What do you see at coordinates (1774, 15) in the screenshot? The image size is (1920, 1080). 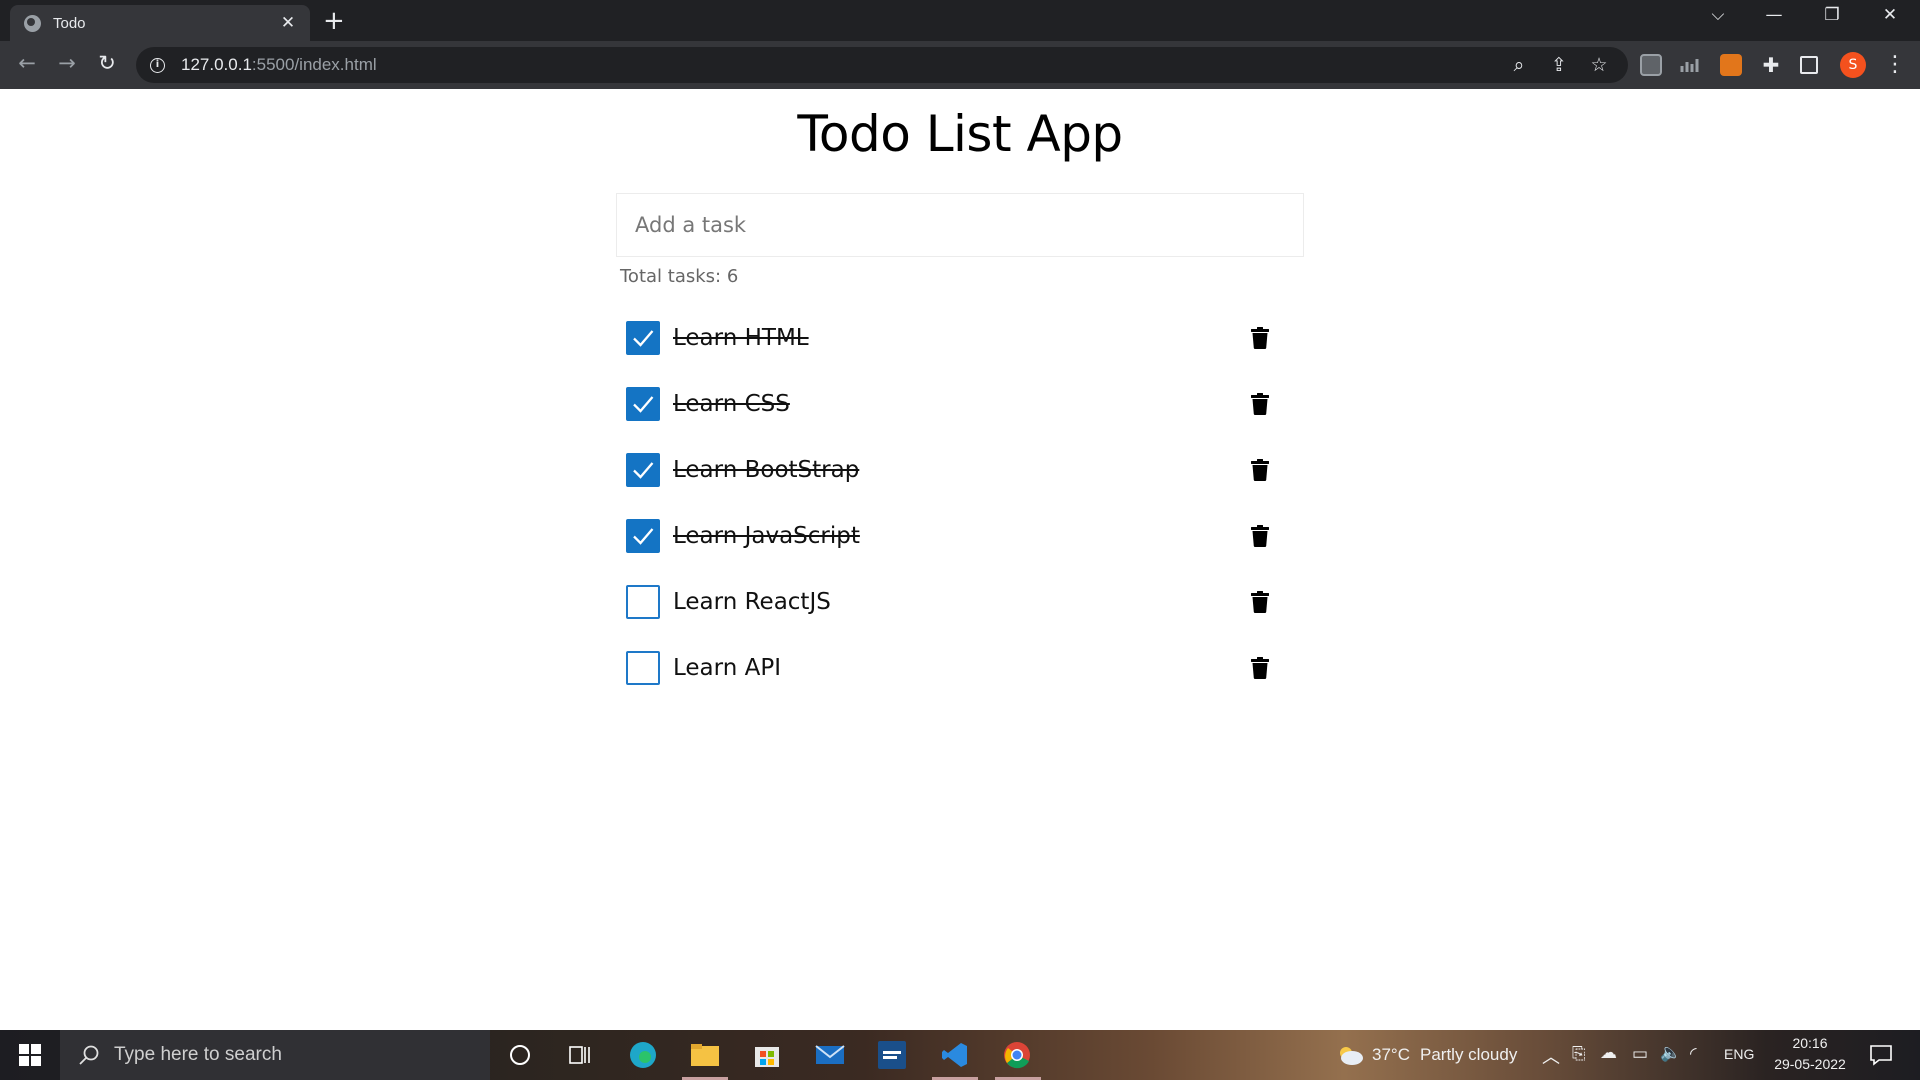 I see `minimize-button: —` at bounding box center [1774, 15].